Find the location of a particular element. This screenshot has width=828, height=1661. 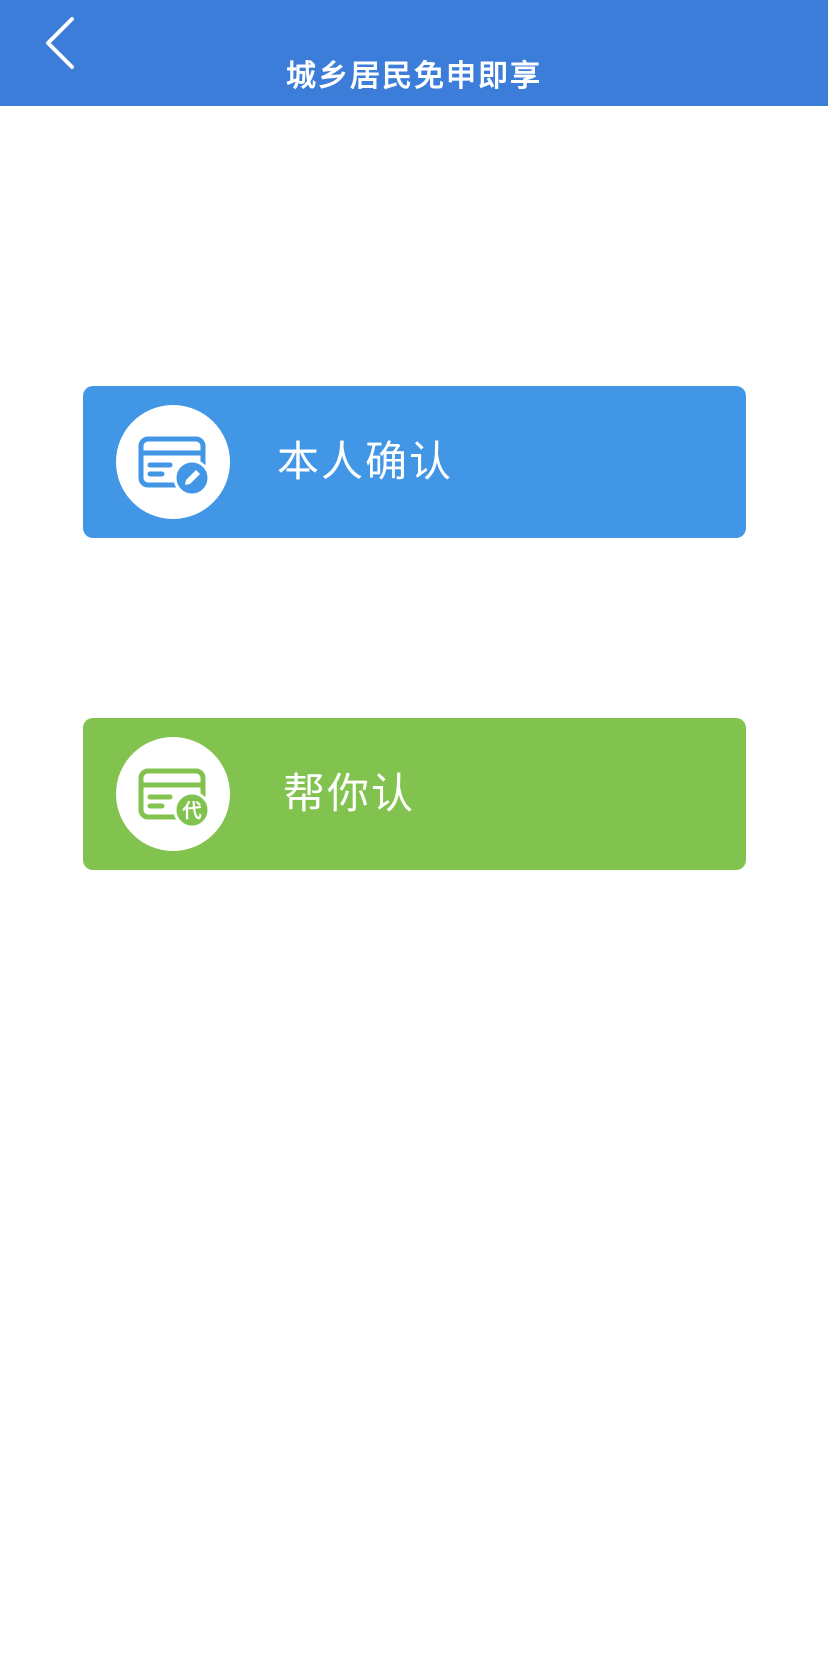

icon-circle is located at coordinates (173, 462).